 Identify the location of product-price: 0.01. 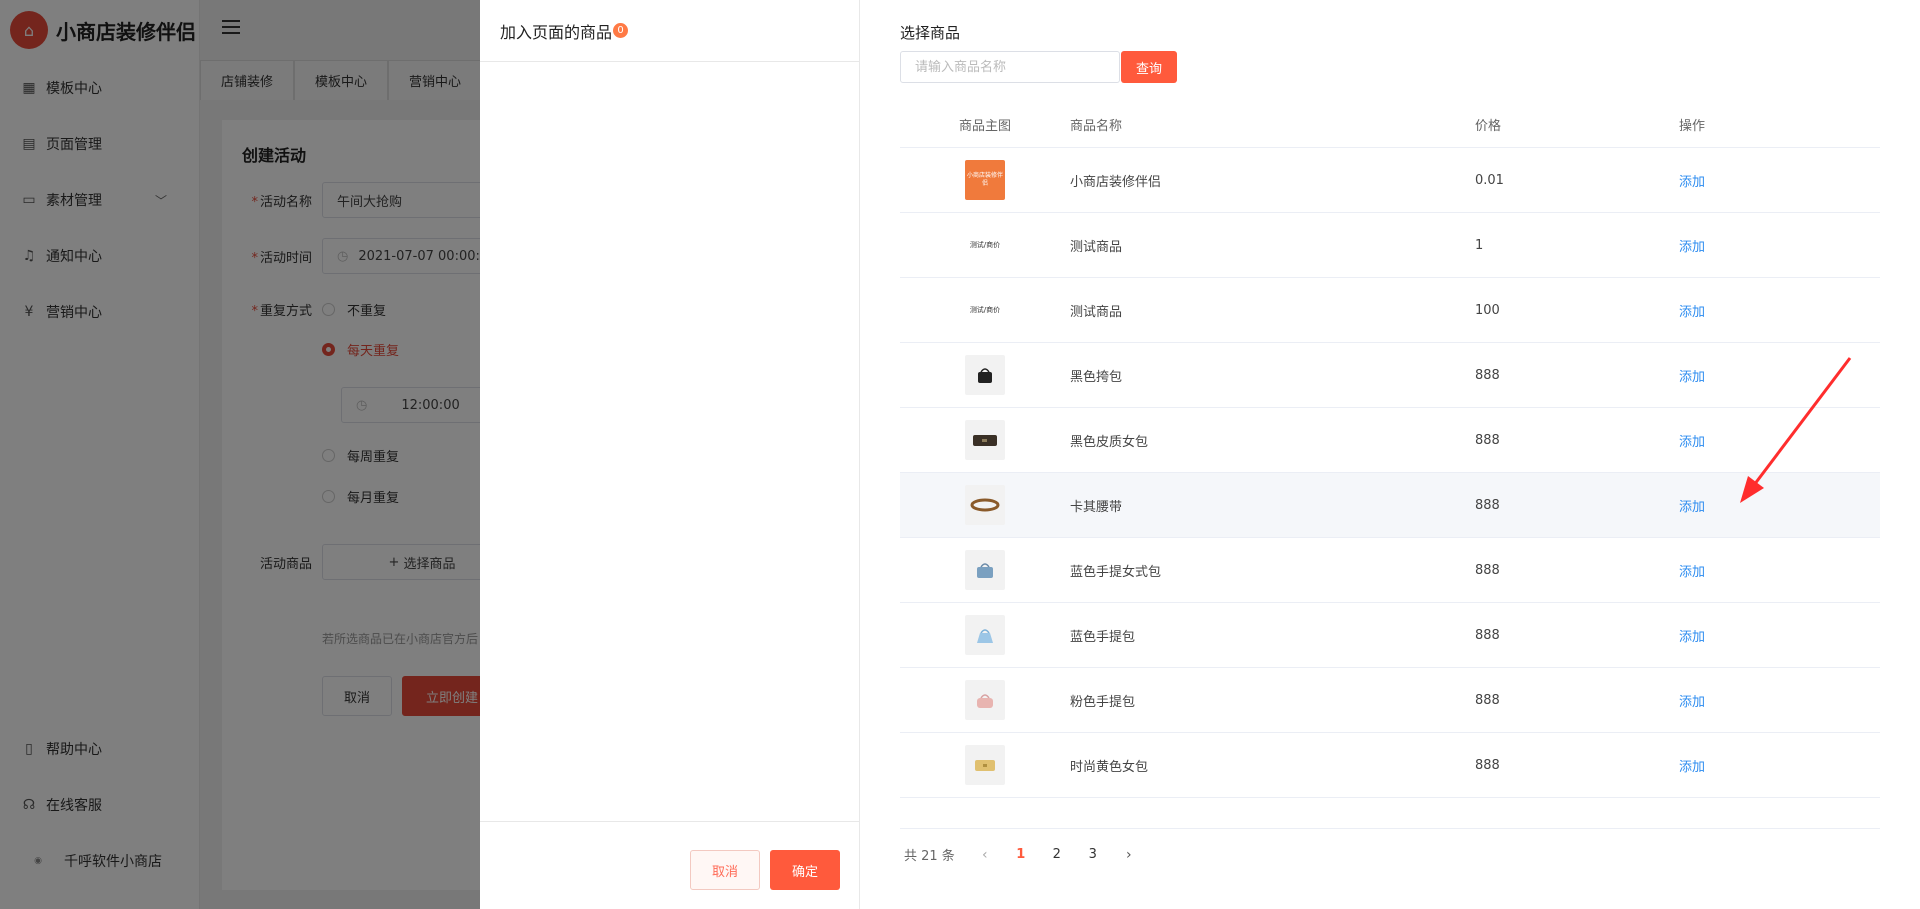
(1489, 180).